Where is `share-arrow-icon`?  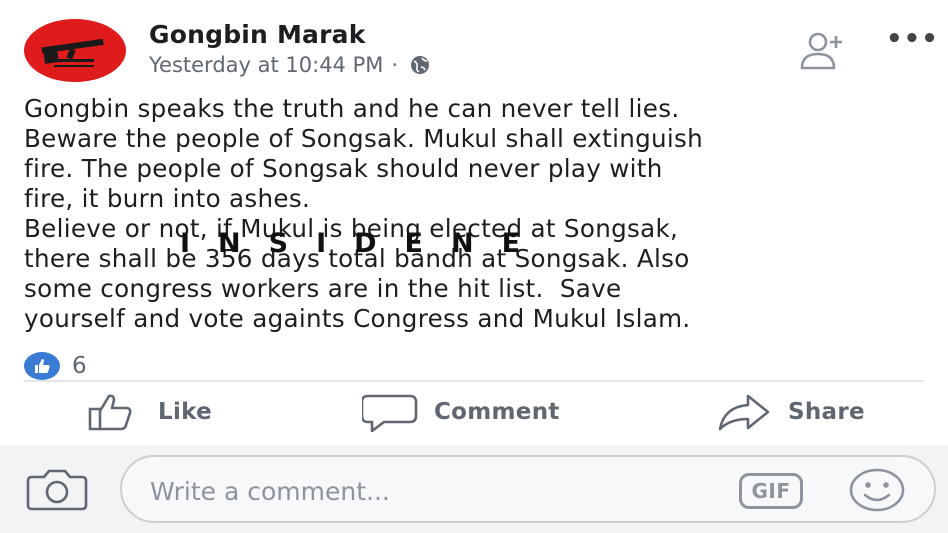
share-arrow-icon is located at coordinates (744, 412).